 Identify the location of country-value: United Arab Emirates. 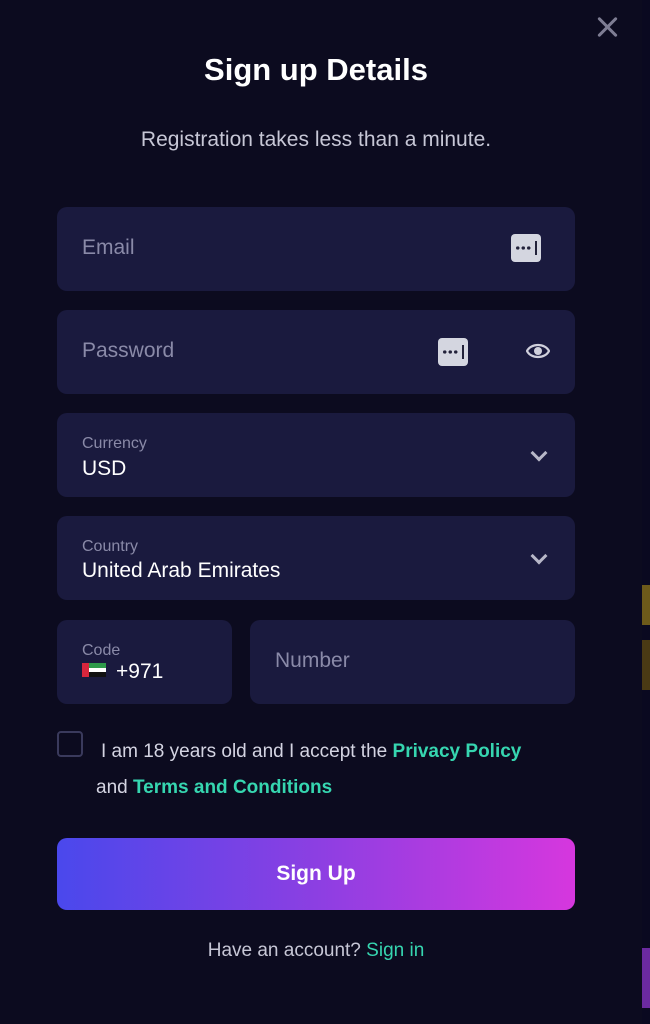
(181, 570).